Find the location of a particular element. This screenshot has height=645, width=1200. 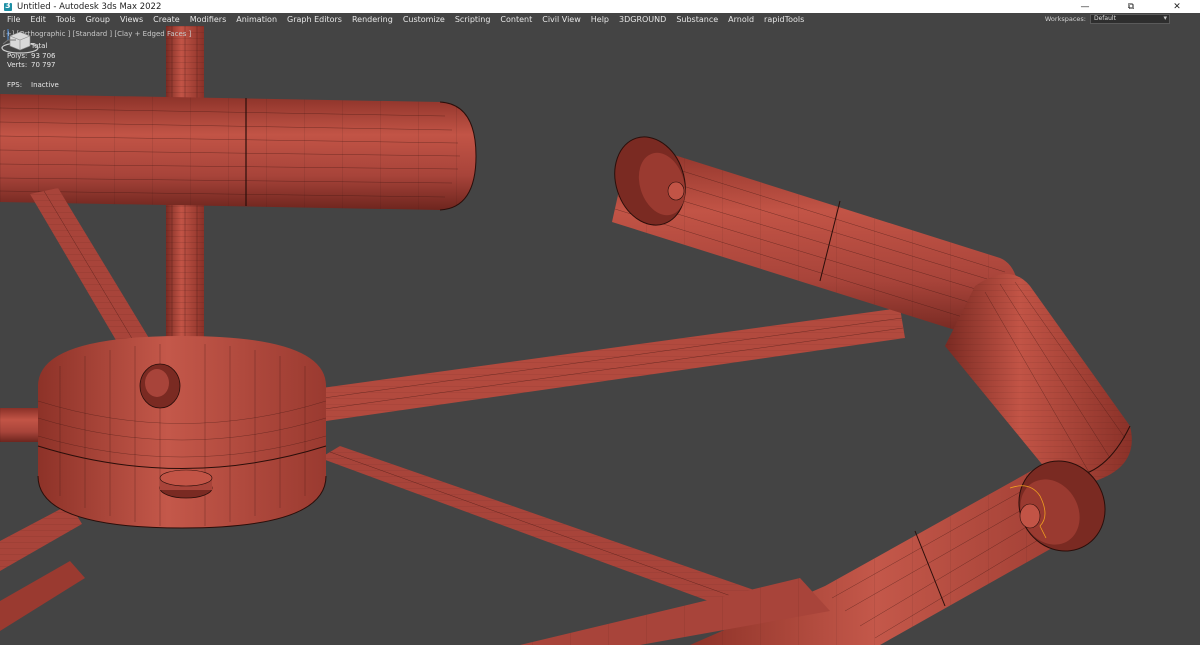

stats-verts: Verts: 70 797 is located at coordinates (33, 66).